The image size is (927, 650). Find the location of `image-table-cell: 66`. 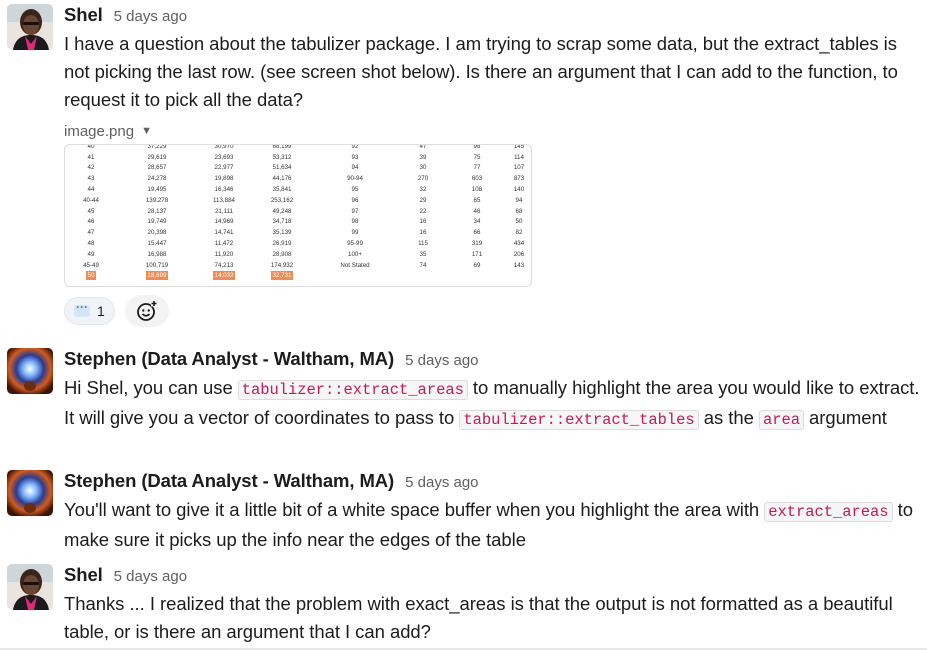

image-table-cell: 66 is located at coordinates (477, 233).